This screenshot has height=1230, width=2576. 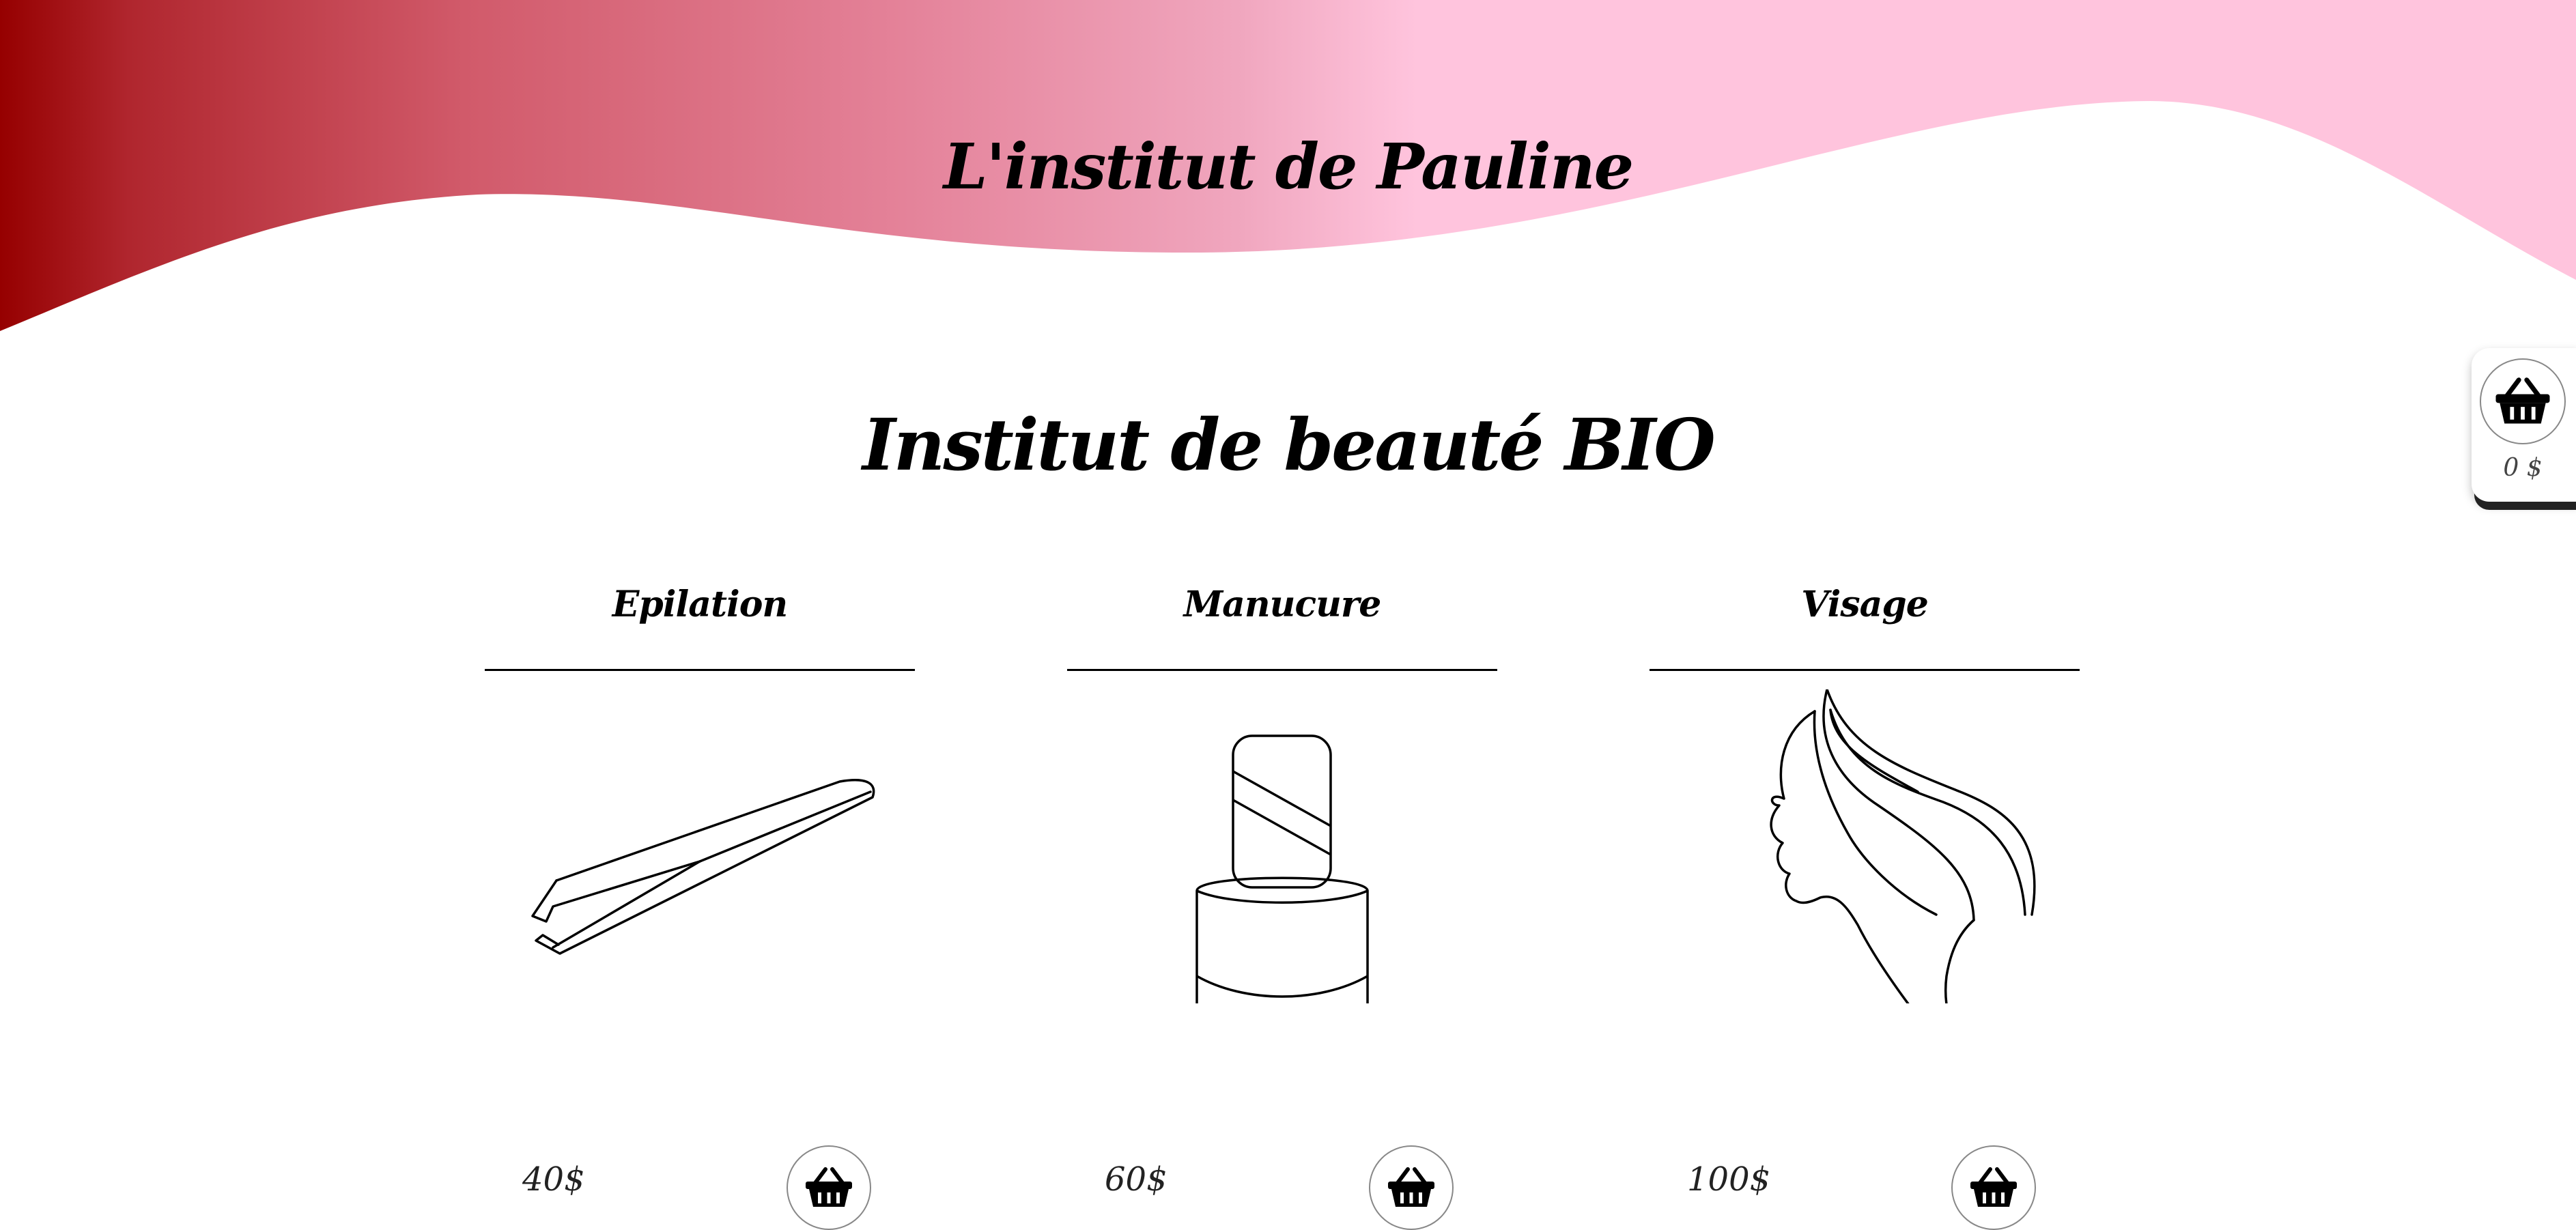 What do you see at coordinates (1288, 166) in the screenshot?
I see `site-title: L'institut de Pauline` at bounding box center [1288, 166].